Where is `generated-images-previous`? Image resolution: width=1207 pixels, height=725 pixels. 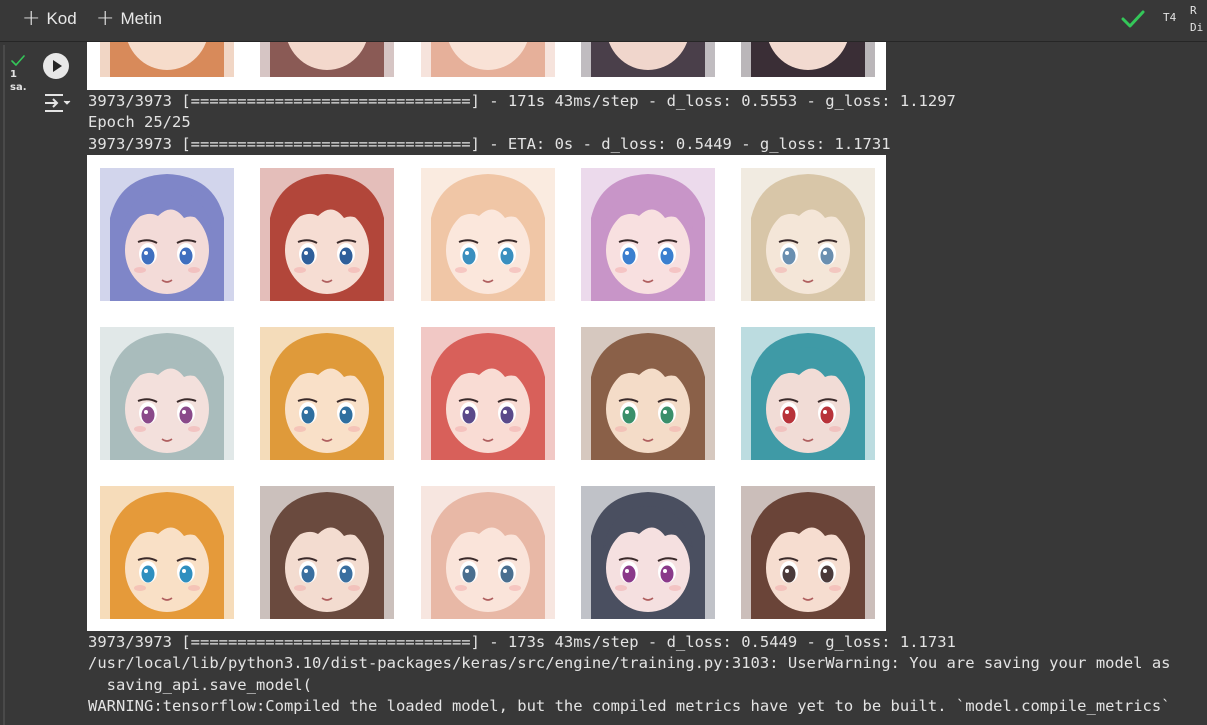 generated-images-previous is located at coordinates (486, 66).